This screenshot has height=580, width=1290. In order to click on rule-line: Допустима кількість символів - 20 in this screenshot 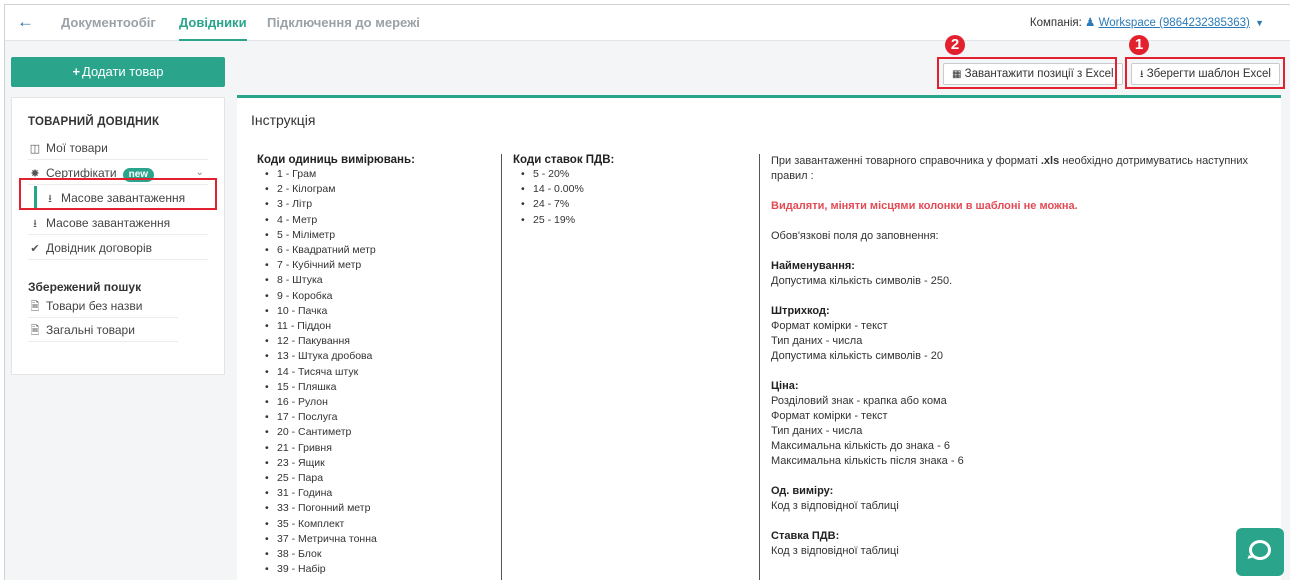, I will do `click(857, 356)`.